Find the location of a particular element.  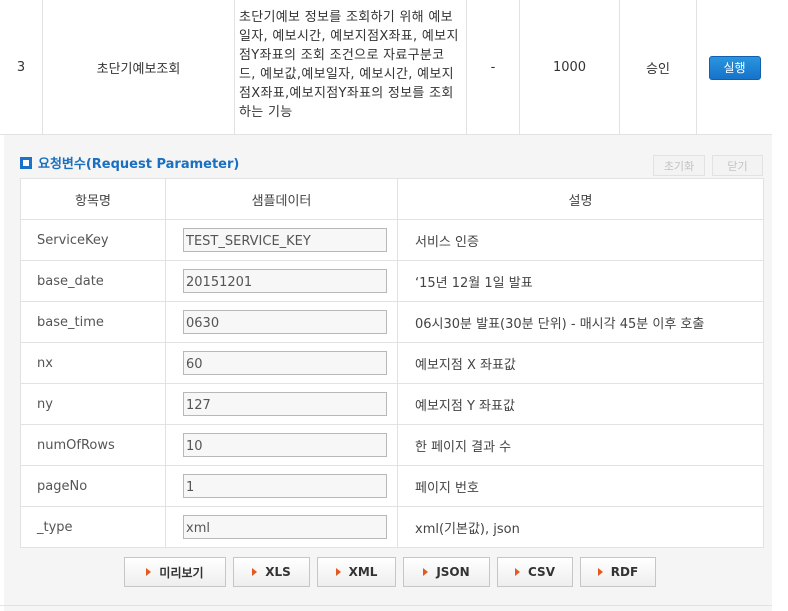

table-row: pageNo 페이지 번호 is located at coordinates (392, 486).